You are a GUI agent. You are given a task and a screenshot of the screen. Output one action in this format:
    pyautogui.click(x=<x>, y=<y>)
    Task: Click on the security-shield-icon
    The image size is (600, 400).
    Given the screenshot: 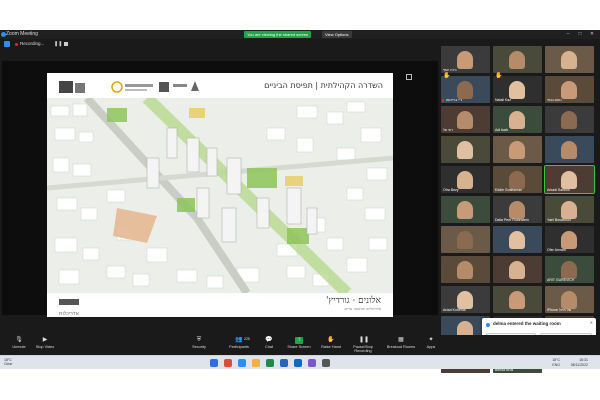 What is the action you would take?
    pyautogui.click(x=7, y=44)
    